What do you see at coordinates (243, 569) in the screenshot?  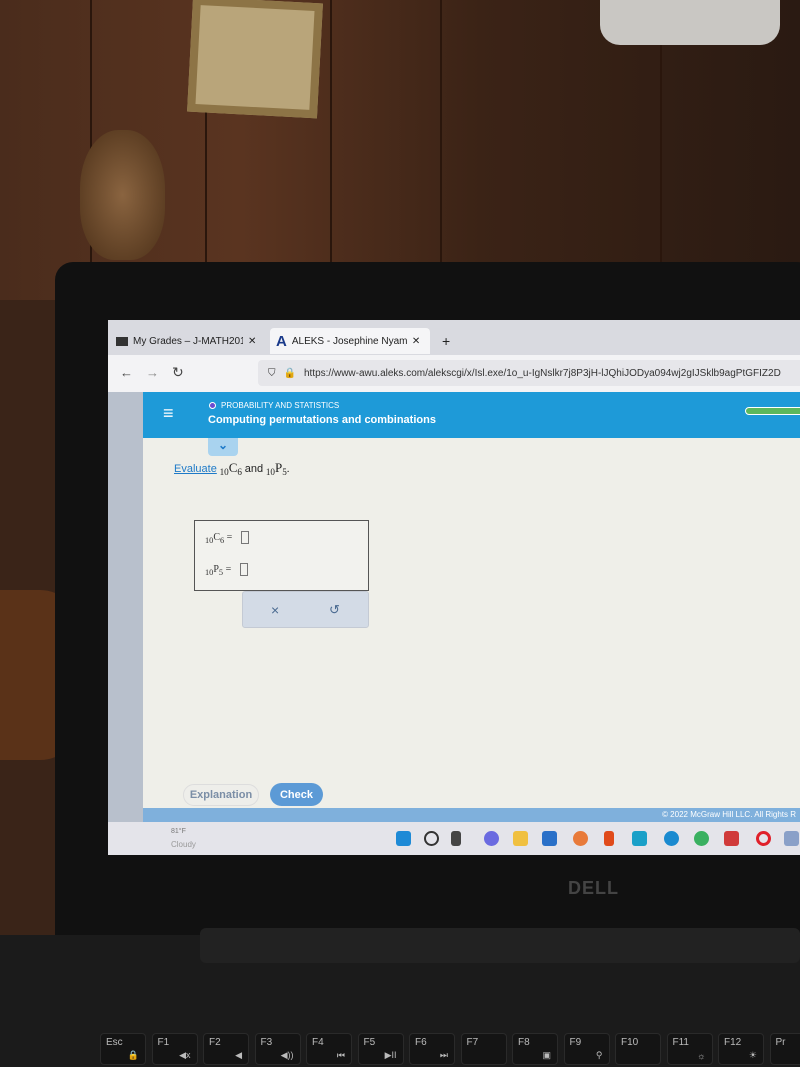 I see `permutation-input` at bounding box center [243, 569].